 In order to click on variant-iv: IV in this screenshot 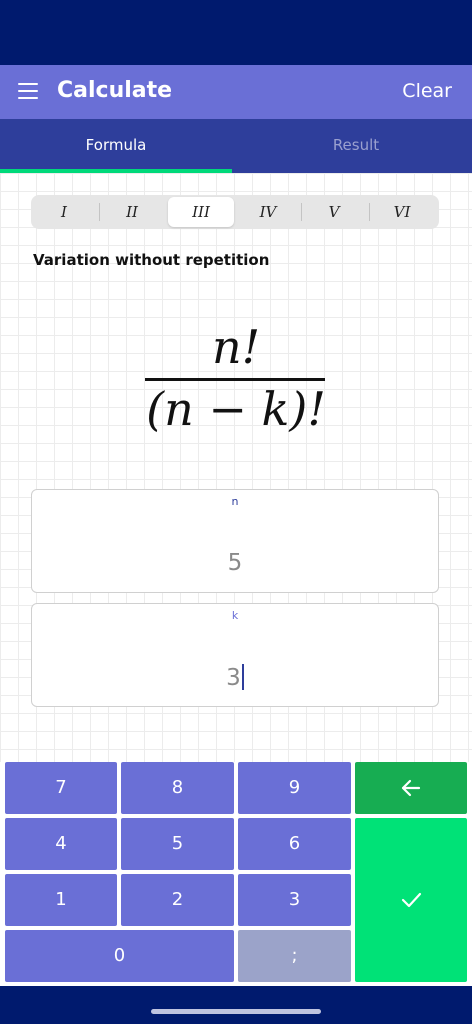, I will do `click(268, 212)`.